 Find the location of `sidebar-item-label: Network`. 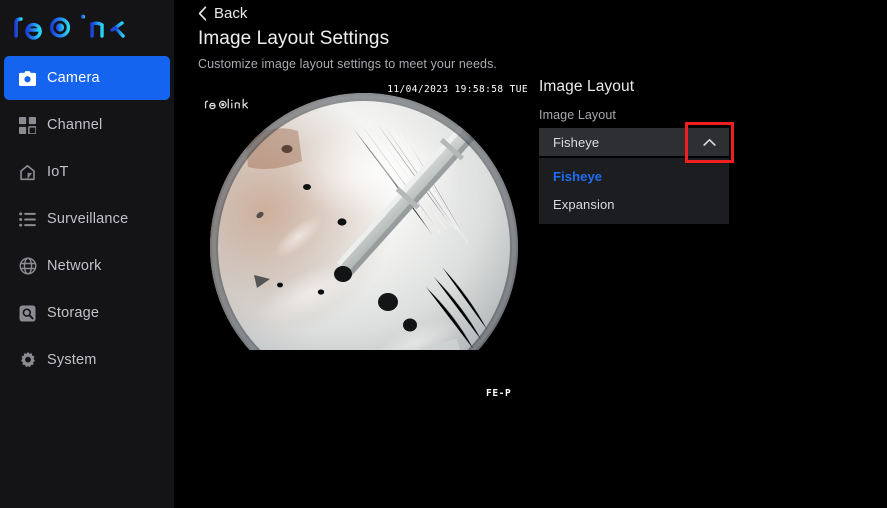

sidebar-item-label: Network is located at coordinates (74, 266).